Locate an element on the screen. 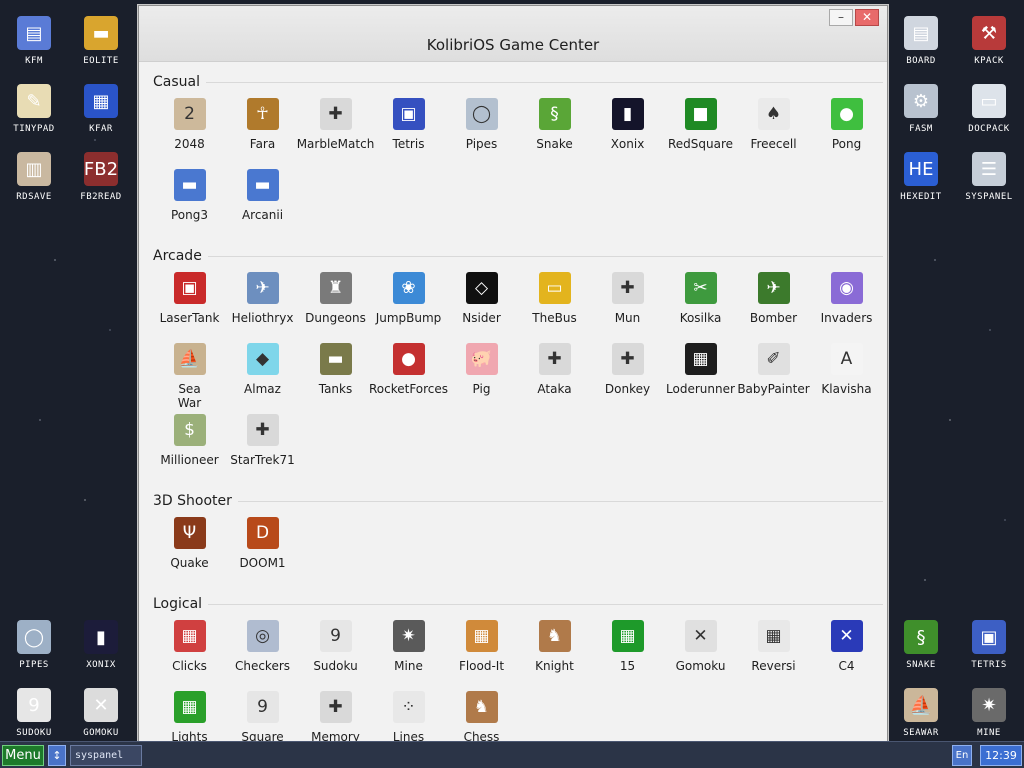 The height and width of the screenshot is (768, 1024). taskbar-task-syspanel: syspanel is located at coordinates (106, 755).